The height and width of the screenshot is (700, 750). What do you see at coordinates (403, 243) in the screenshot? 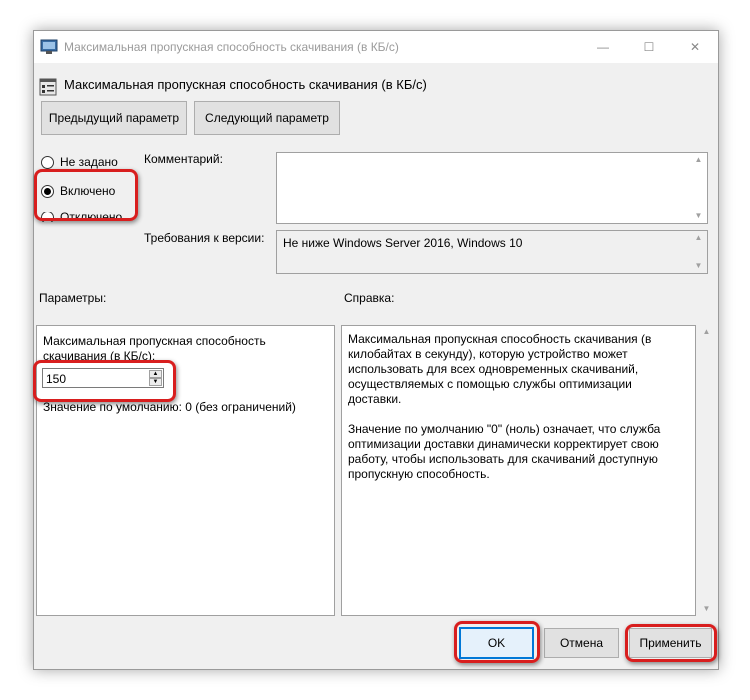
I see `requirements-text: Не ниже Windows Server 2016, Windows 10` at bounding box center [403, 243].